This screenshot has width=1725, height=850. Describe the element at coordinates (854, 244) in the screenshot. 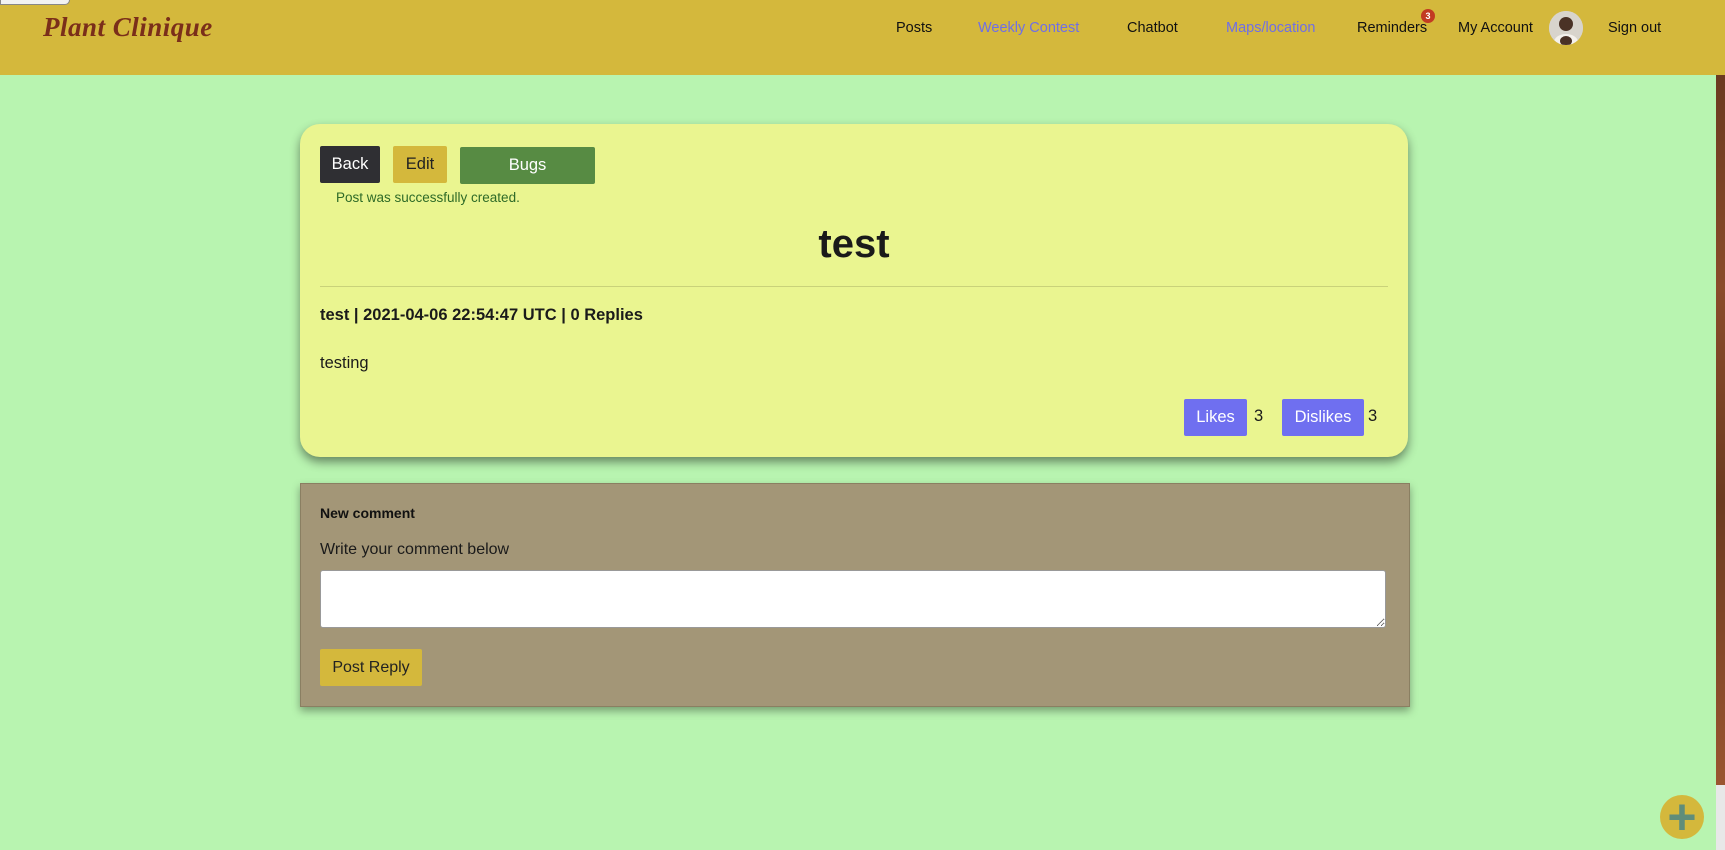

I see `post-title: test` at that location.